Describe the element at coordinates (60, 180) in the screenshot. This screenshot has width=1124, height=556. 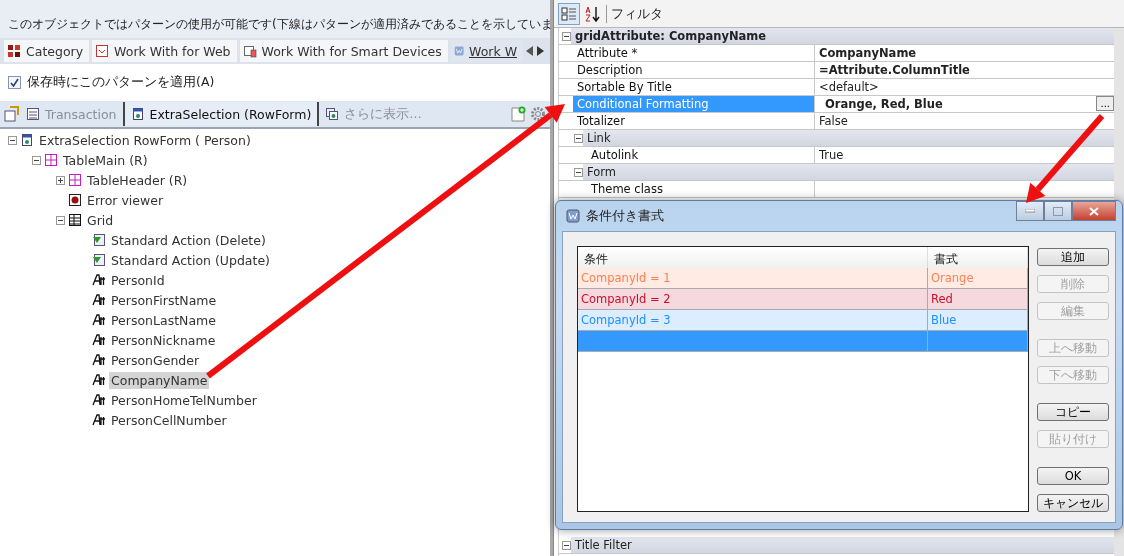
I see `expand-icon` at that location.